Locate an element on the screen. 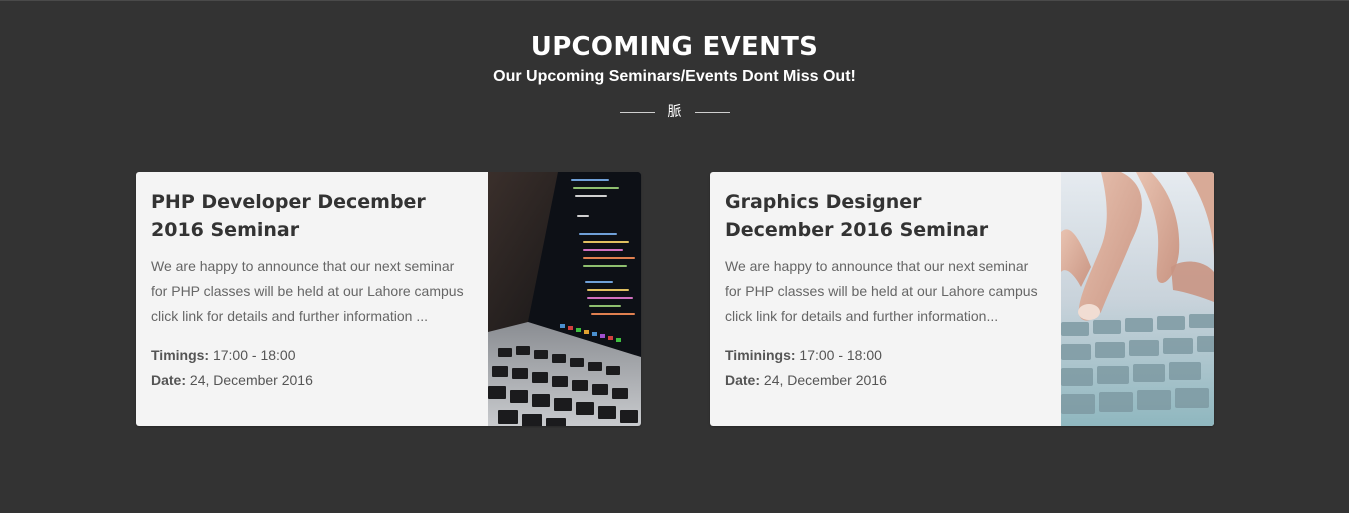  timings-label: Timinings: is located at coordinates (760, 355).